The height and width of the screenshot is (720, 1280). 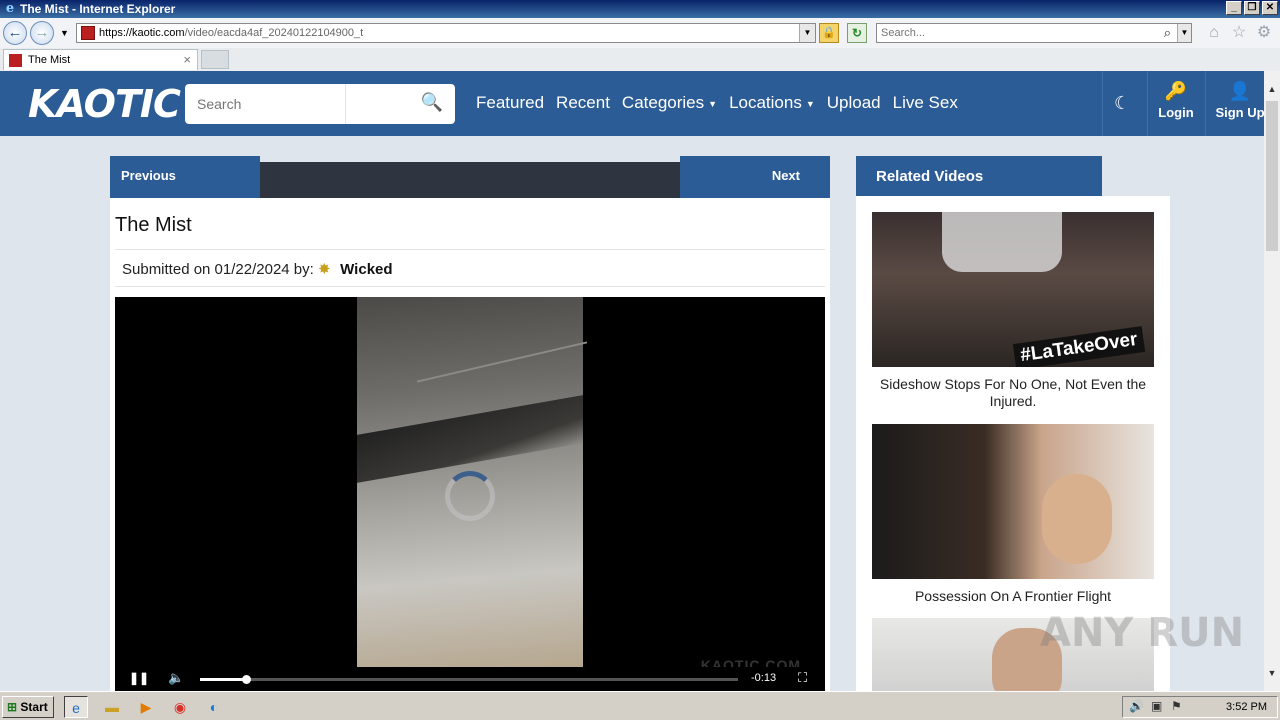 What do you see at coordinates (1272, 673) in the screenshot?
I see `scroll-down-icon: ▼` at bounding box center [1272, 673].